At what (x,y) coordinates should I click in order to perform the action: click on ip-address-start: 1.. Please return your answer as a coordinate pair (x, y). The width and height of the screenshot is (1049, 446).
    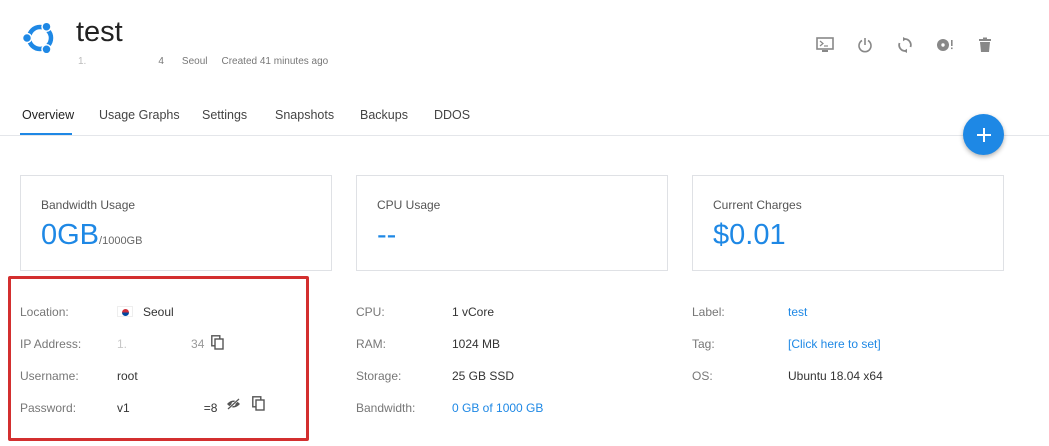
    Looking at the image, I should click on (122, 344).